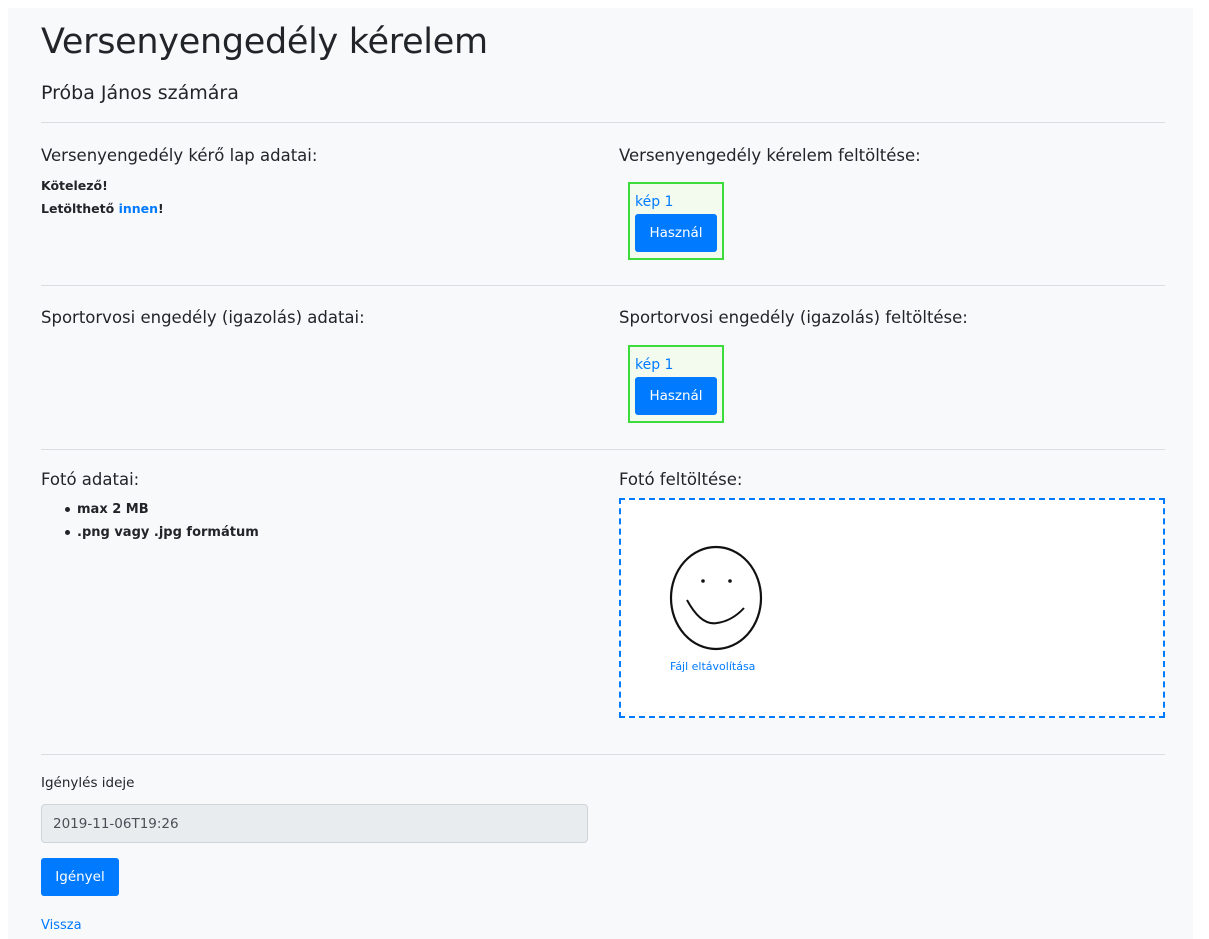 The height and width of the screenshot is (939, 1209). What do you see at coordinates (716, 598) in the screenshot?
I see `smiley-face-icon` at bounding box center [716, 598].